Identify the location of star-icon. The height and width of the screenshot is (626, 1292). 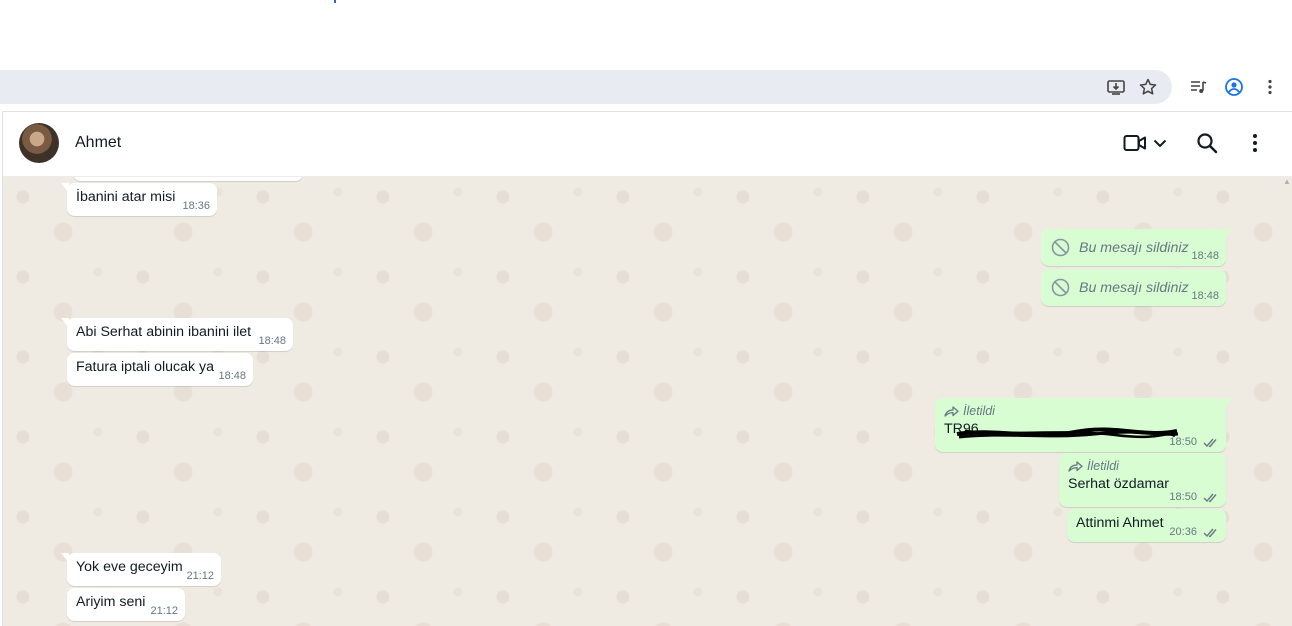
(1148, 87).